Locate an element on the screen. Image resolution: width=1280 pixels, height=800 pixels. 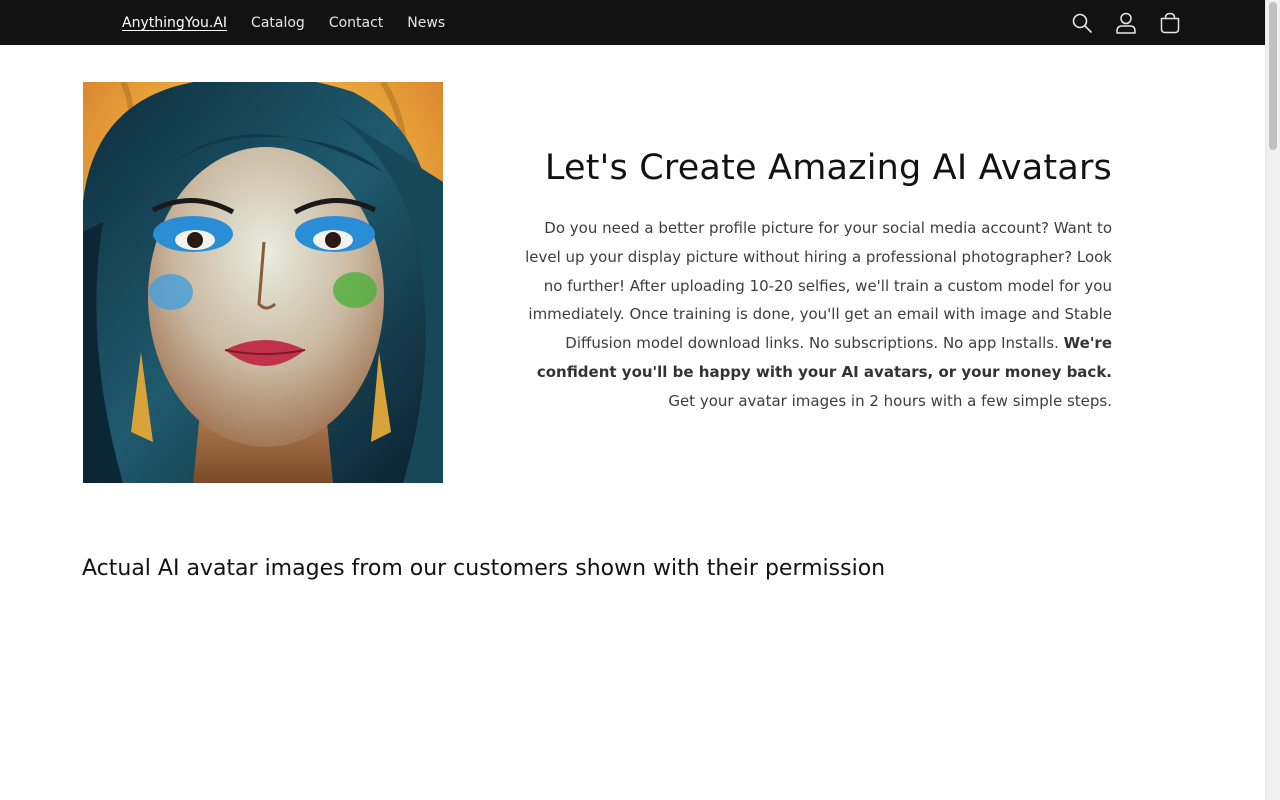
page-scrollbar is located at coordinates (1272, 400).